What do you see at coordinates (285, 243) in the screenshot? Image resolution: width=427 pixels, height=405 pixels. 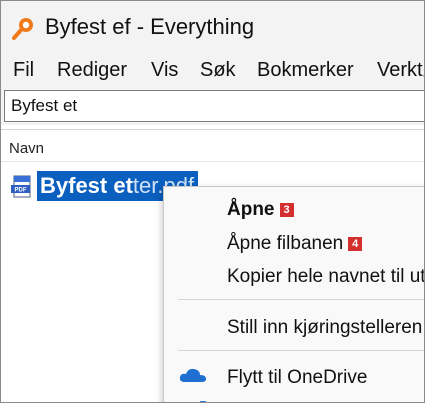 I see `menu-item-open-path-label: Åpne filbanen` at bounding box center [285, 243].